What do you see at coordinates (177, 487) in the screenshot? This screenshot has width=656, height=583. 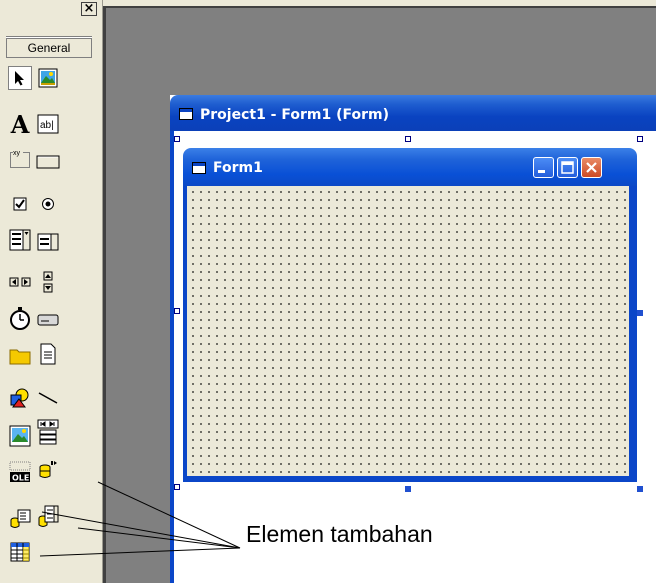 I see `resize-handle-bottom-left` at bounding box center [177, 487].